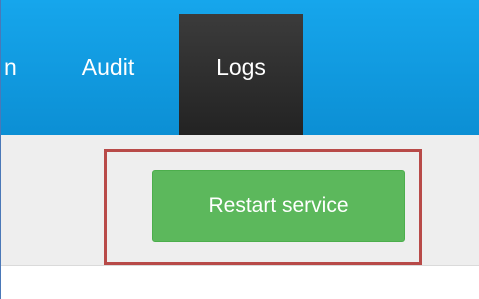 The image size is (479, 299). Describe the element at coordinates (278, 206) in the screenshot. I see `restart-service-button: Restart service` at that location.